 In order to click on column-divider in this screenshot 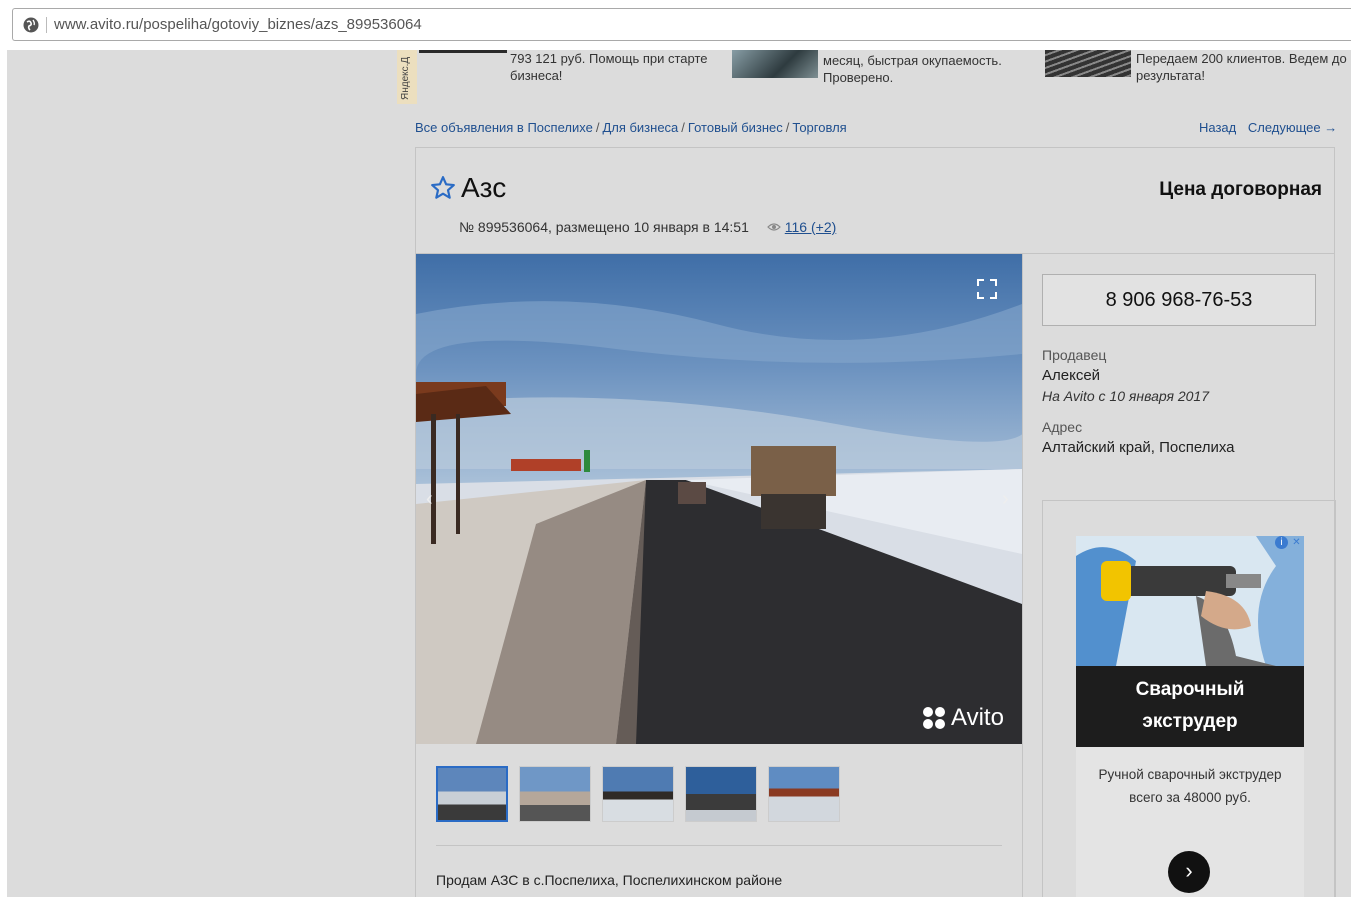, I will do `click(1022, 575)`.